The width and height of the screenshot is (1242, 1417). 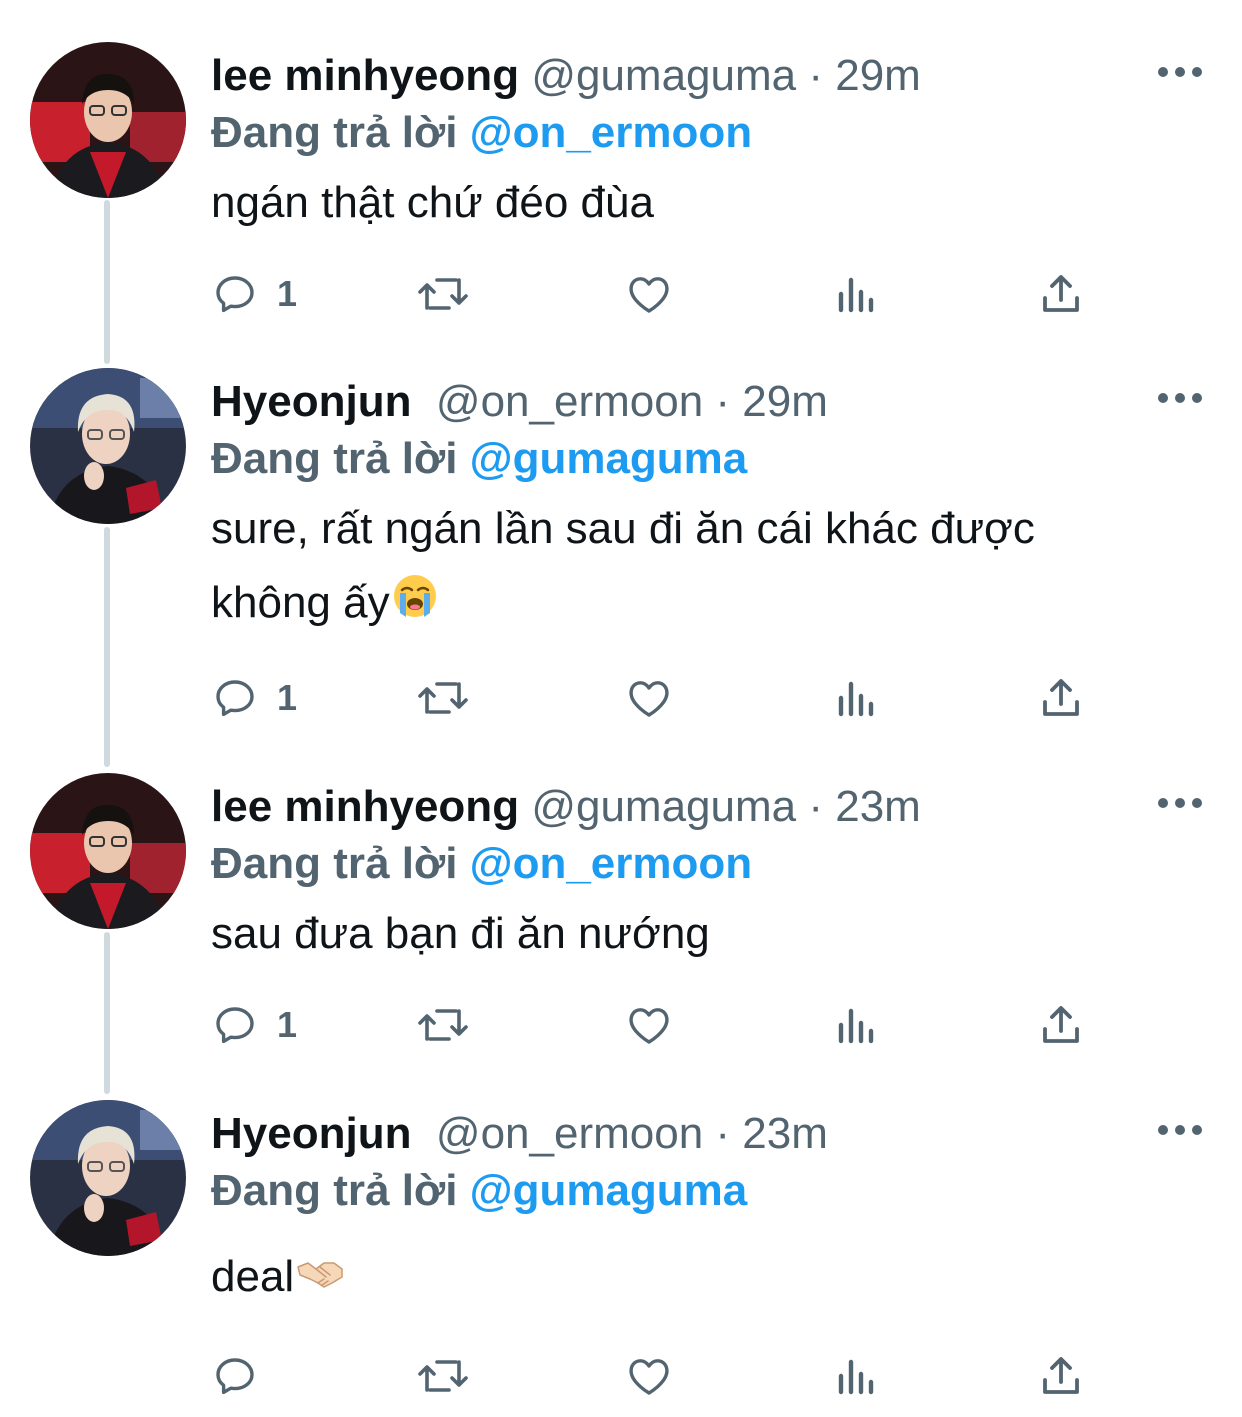 I want to click on handshake-emoji, so click(x=320, y=1279).